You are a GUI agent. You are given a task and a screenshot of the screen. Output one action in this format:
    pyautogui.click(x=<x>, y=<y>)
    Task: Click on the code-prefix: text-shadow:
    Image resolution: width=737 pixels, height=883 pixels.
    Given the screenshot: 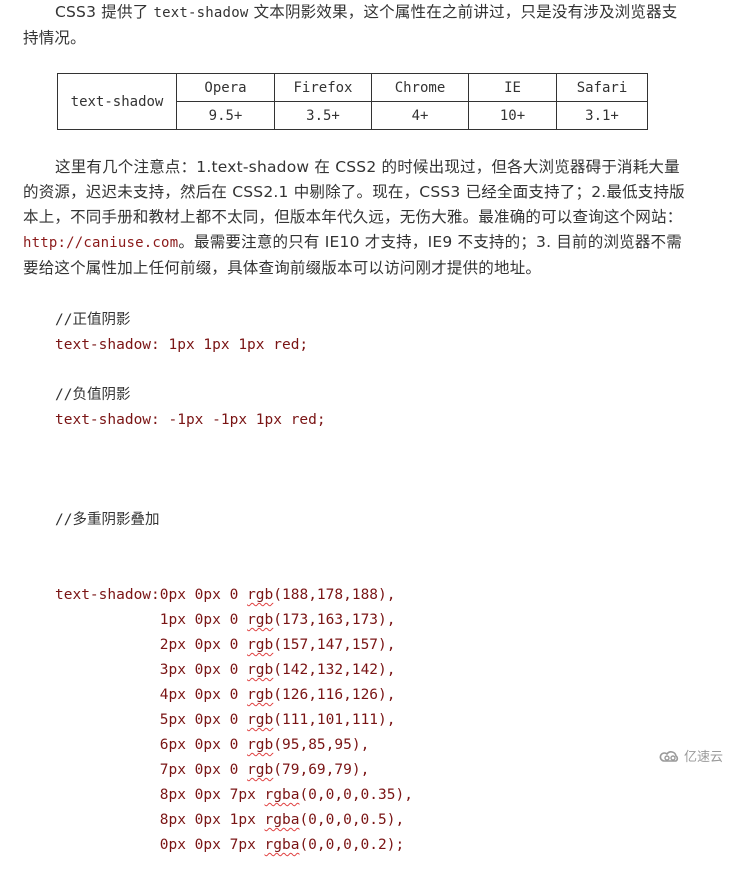 What is the action you would take?
    pyautogui.click(x=107, y=595)
    